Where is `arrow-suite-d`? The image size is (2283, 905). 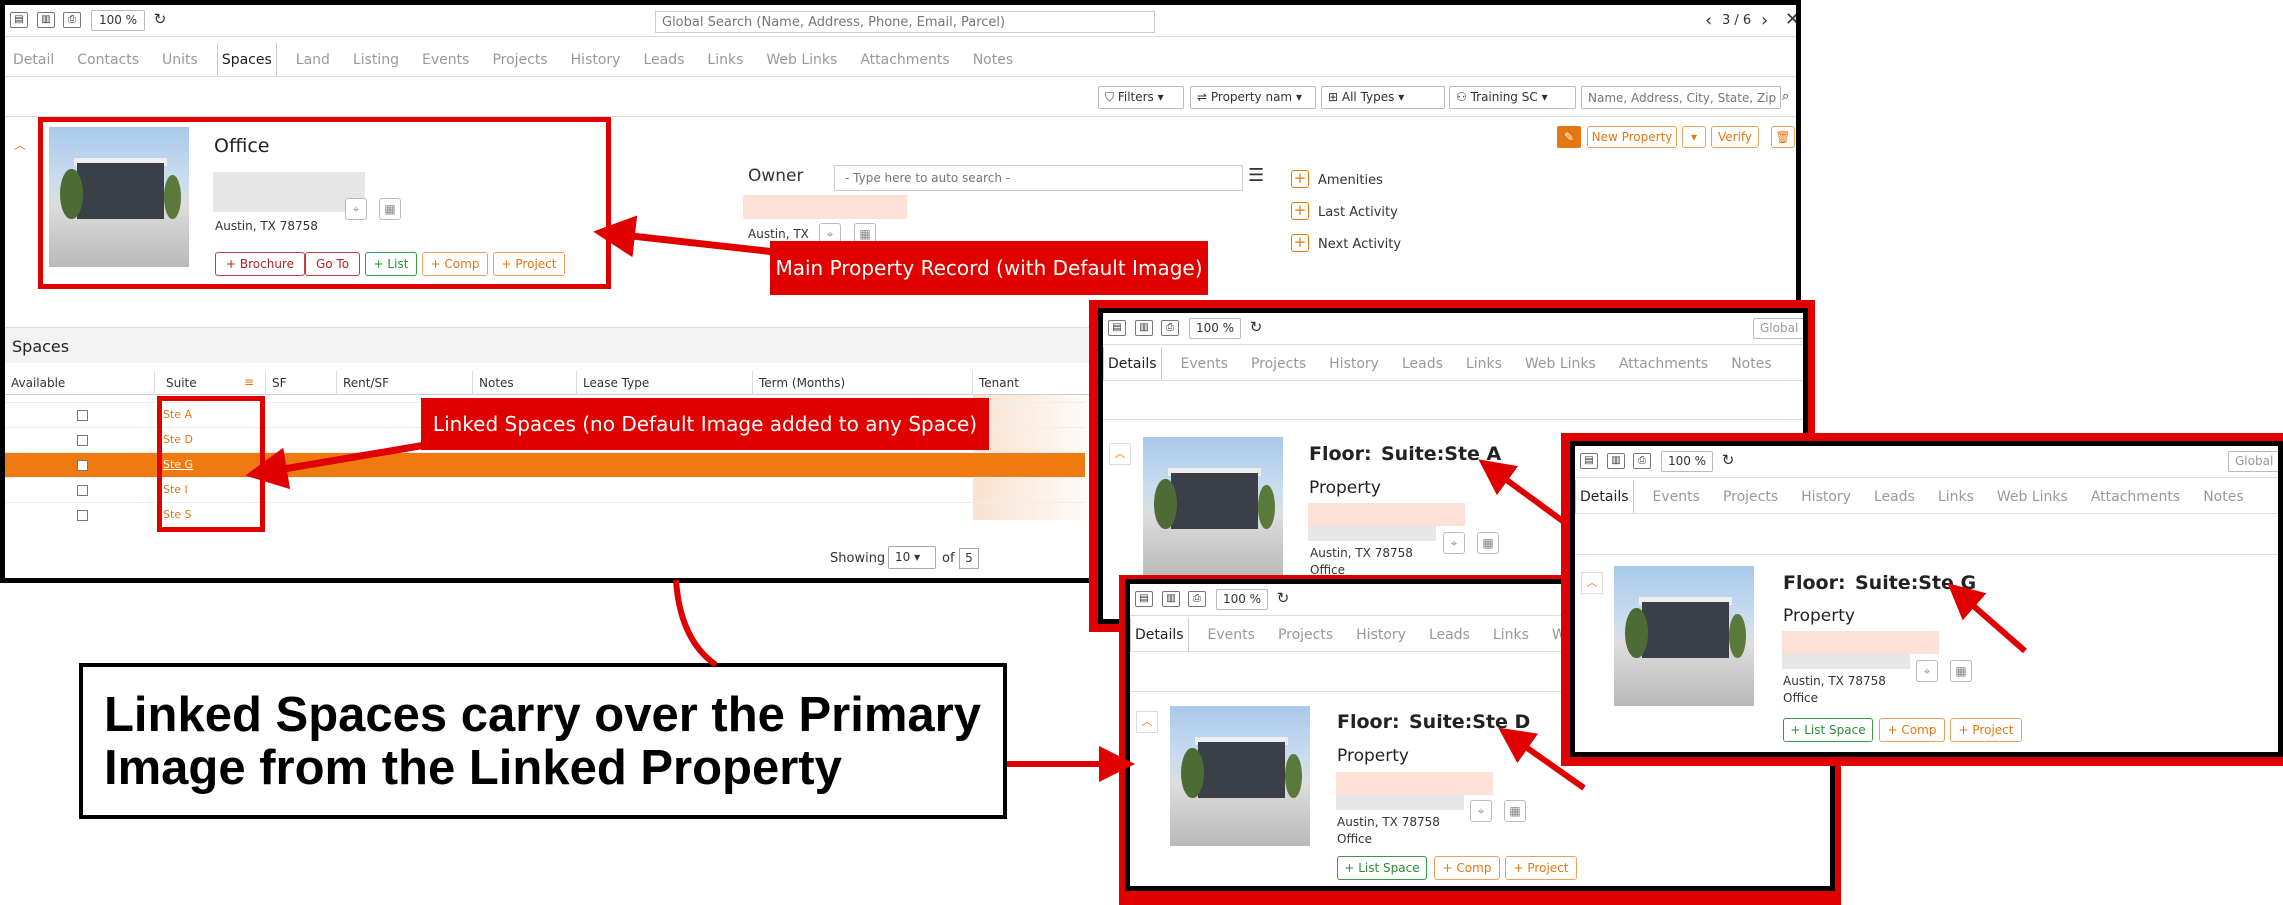
arrow-suite-d is located at coordinates (1542, 759).